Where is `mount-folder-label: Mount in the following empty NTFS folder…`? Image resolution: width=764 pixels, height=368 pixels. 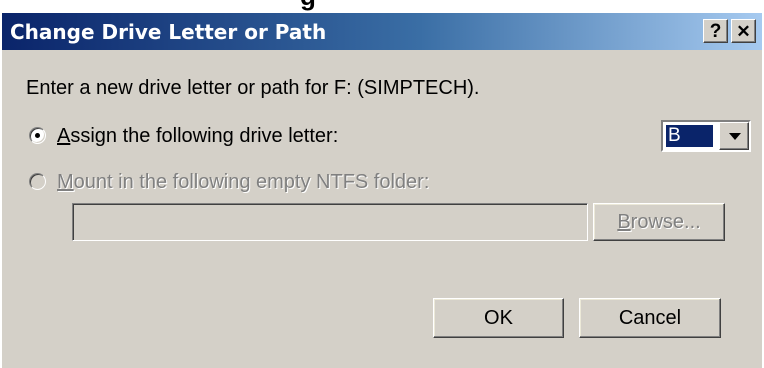 mount-folder-label: Mount in the following empty NTFS folder… is located at coordinates (243, 182).